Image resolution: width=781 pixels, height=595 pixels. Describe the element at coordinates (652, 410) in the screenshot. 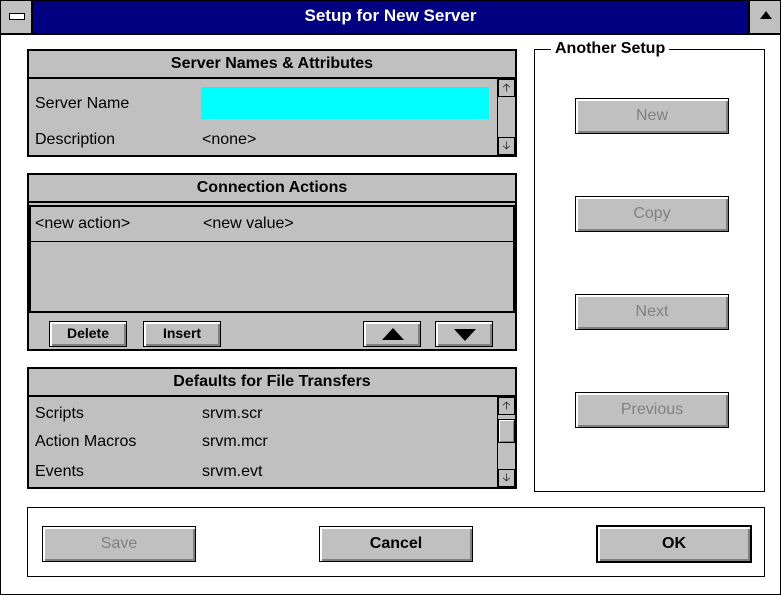

I see `previous-button: Previous` at that location.